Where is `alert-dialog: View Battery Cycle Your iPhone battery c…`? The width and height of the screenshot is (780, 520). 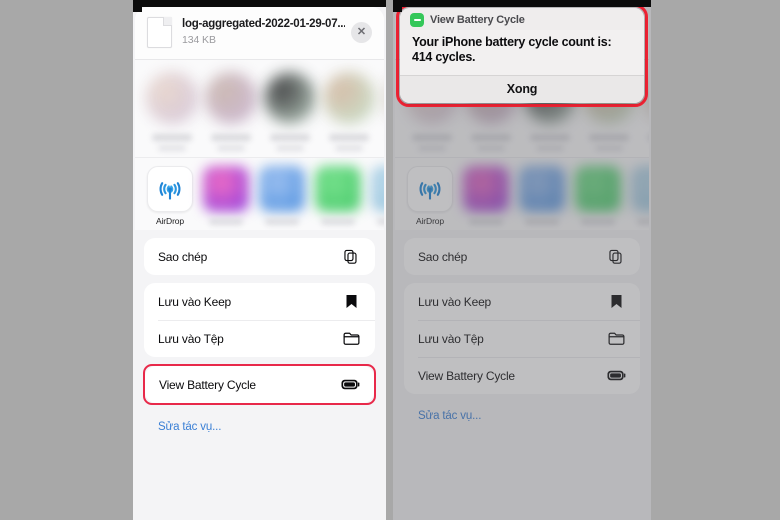
alert-dialog: View Battery Cycle Your iPhone battery c… is located at coordinates (522, 55).